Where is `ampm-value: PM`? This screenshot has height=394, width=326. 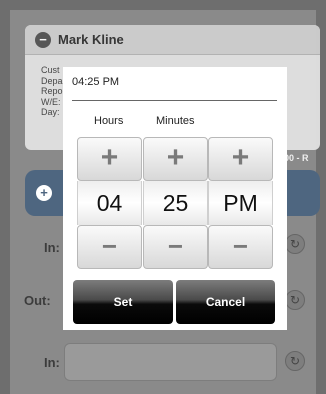 ampm-value: PM is located at coordinates (240, 203).